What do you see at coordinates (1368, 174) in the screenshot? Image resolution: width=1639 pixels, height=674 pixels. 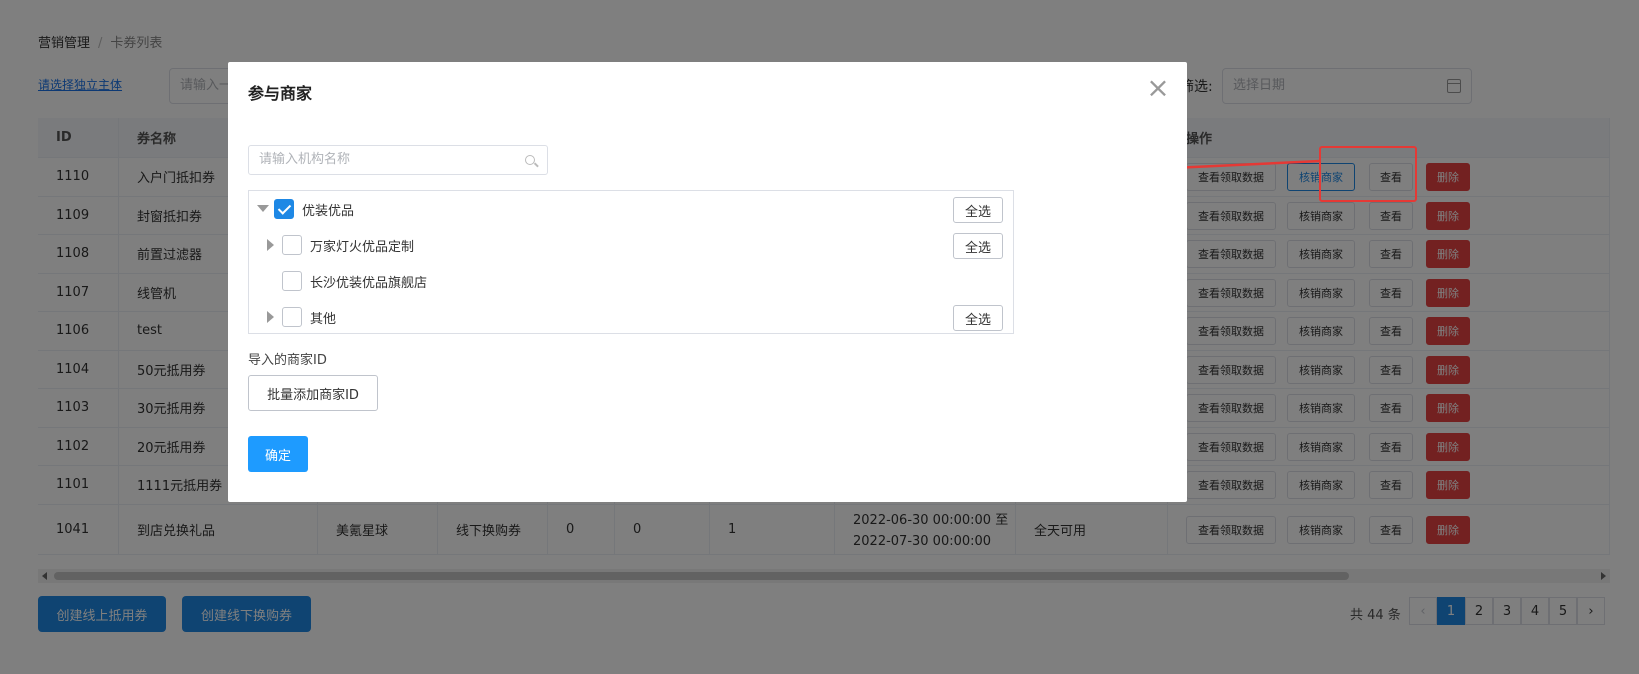 I see `annotation-highlight-box` at bounding box center [1368, 174].